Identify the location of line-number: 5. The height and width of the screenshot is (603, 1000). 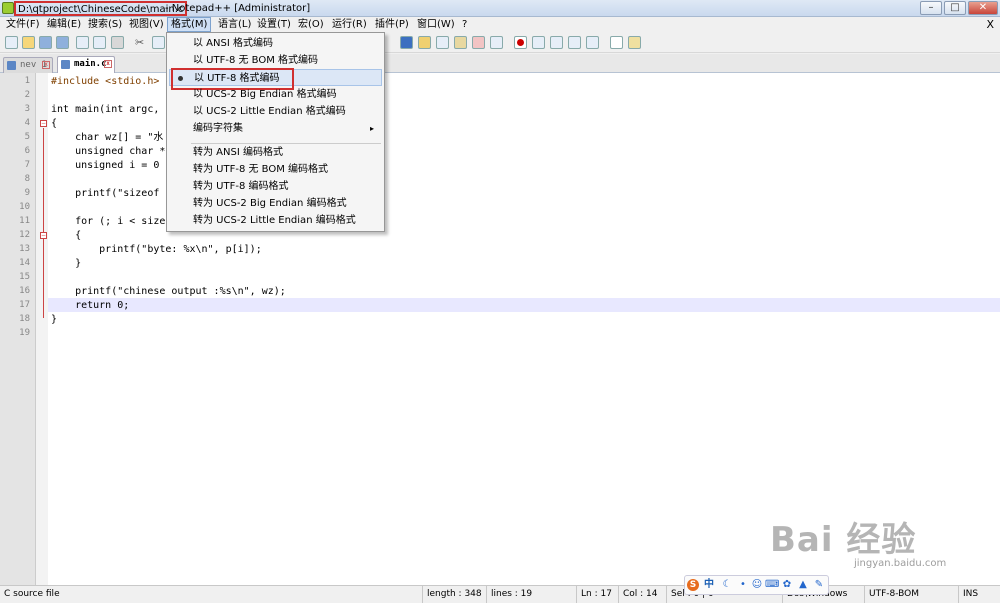
(27, 137).